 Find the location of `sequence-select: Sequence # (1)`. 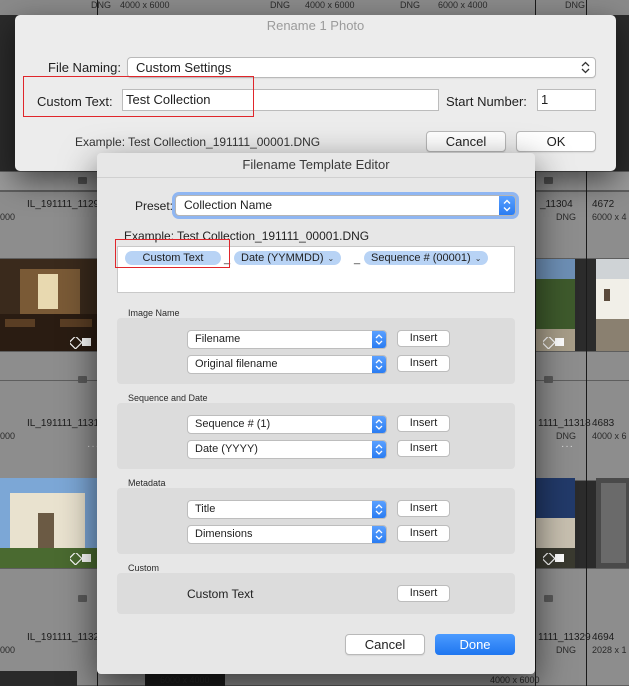

sequence-select: Sequence # (1) is located at coordinates (287, 424).